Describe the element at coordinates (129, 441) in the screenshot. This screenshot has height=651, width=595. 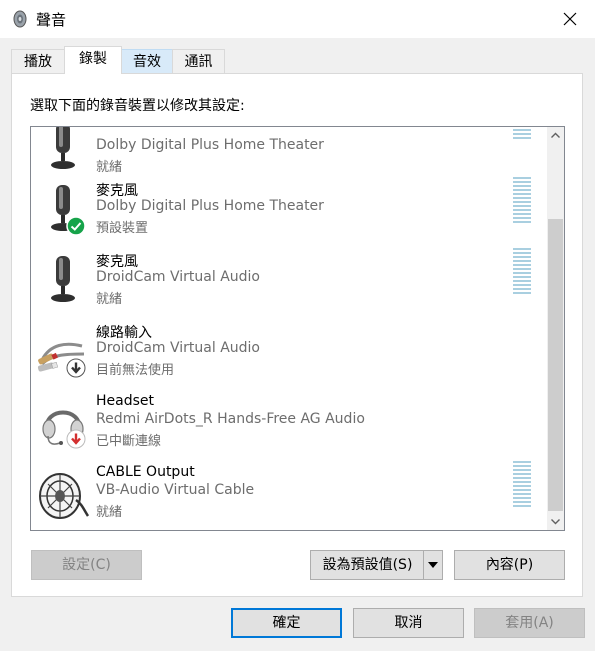
I see `device-status: 已中斷連線` at that location.